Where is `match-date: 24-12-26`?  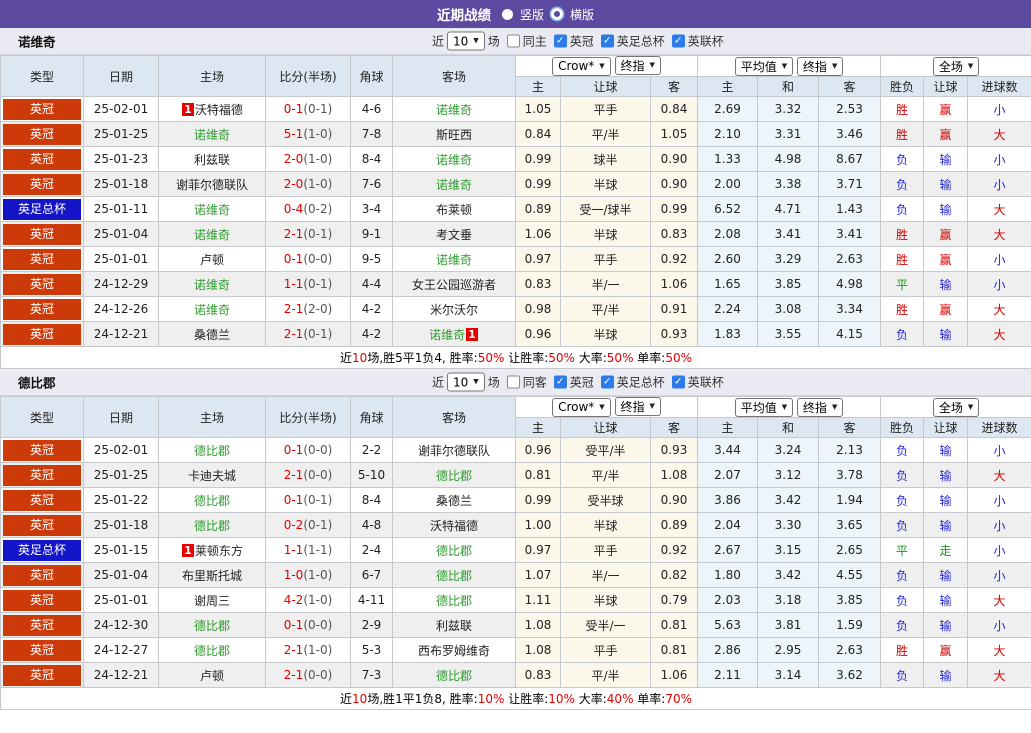
match-date: 24-12-26 is located at coordinates (121, 309).